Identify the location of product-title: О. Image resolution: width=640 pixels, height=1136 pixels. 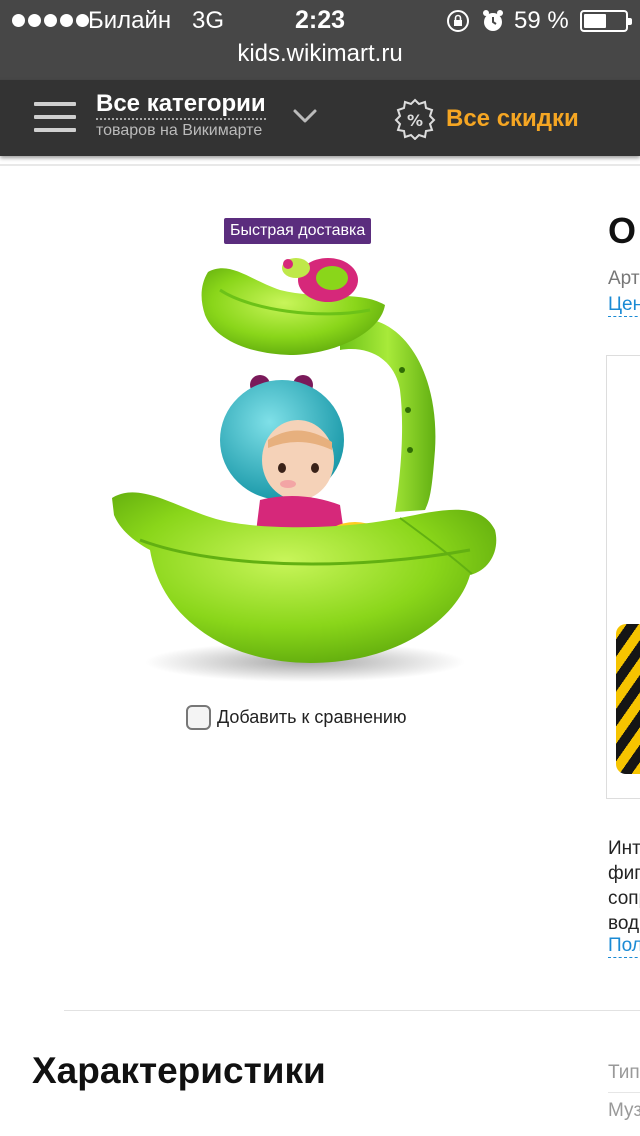
(622, 230).